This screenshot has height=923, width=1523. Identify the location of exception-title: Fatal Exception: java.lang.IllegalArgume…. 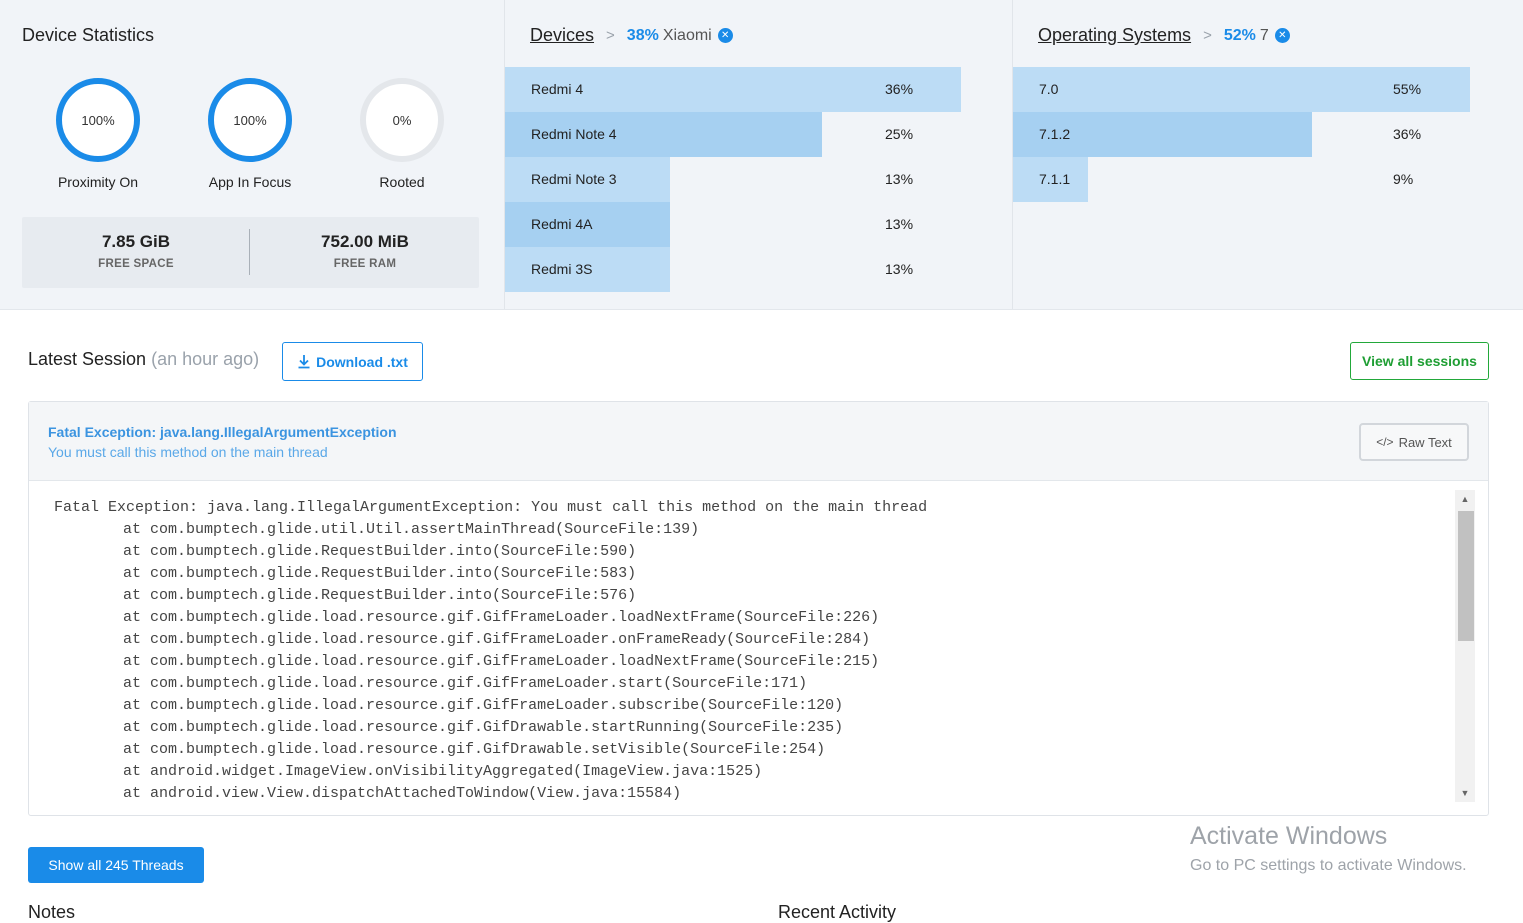
(222, 432).